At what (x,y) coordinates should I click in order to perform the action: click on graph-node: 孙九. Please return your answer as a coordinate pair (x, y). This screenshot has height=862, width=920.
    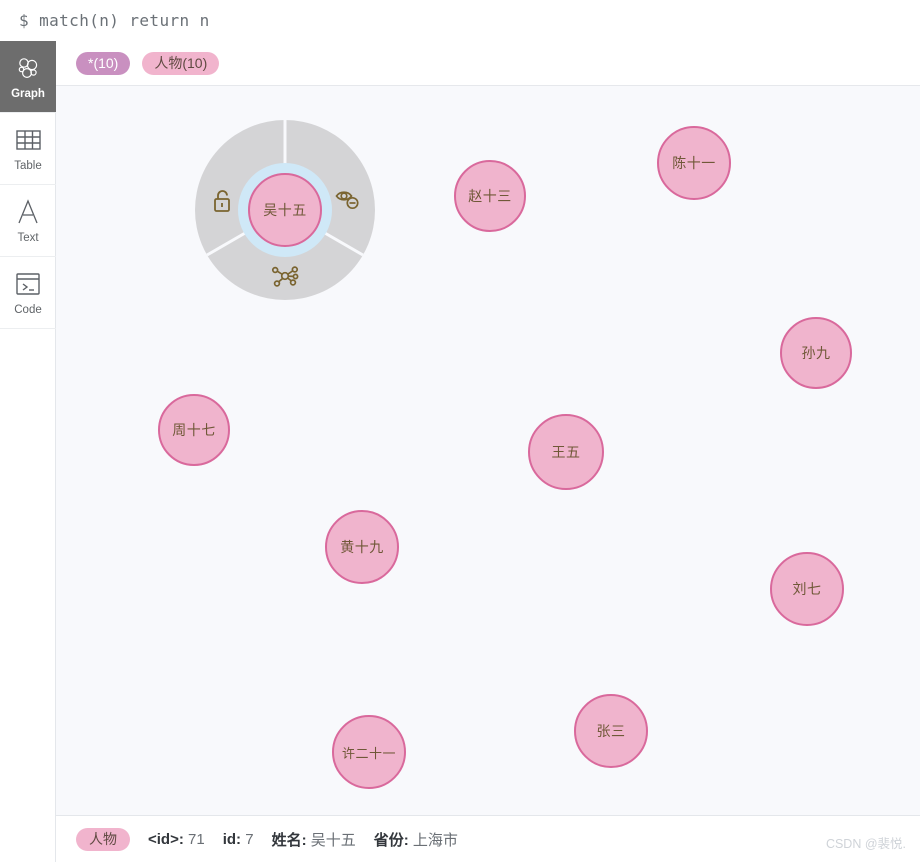
    Looking at the image, I should click on (816, 353).